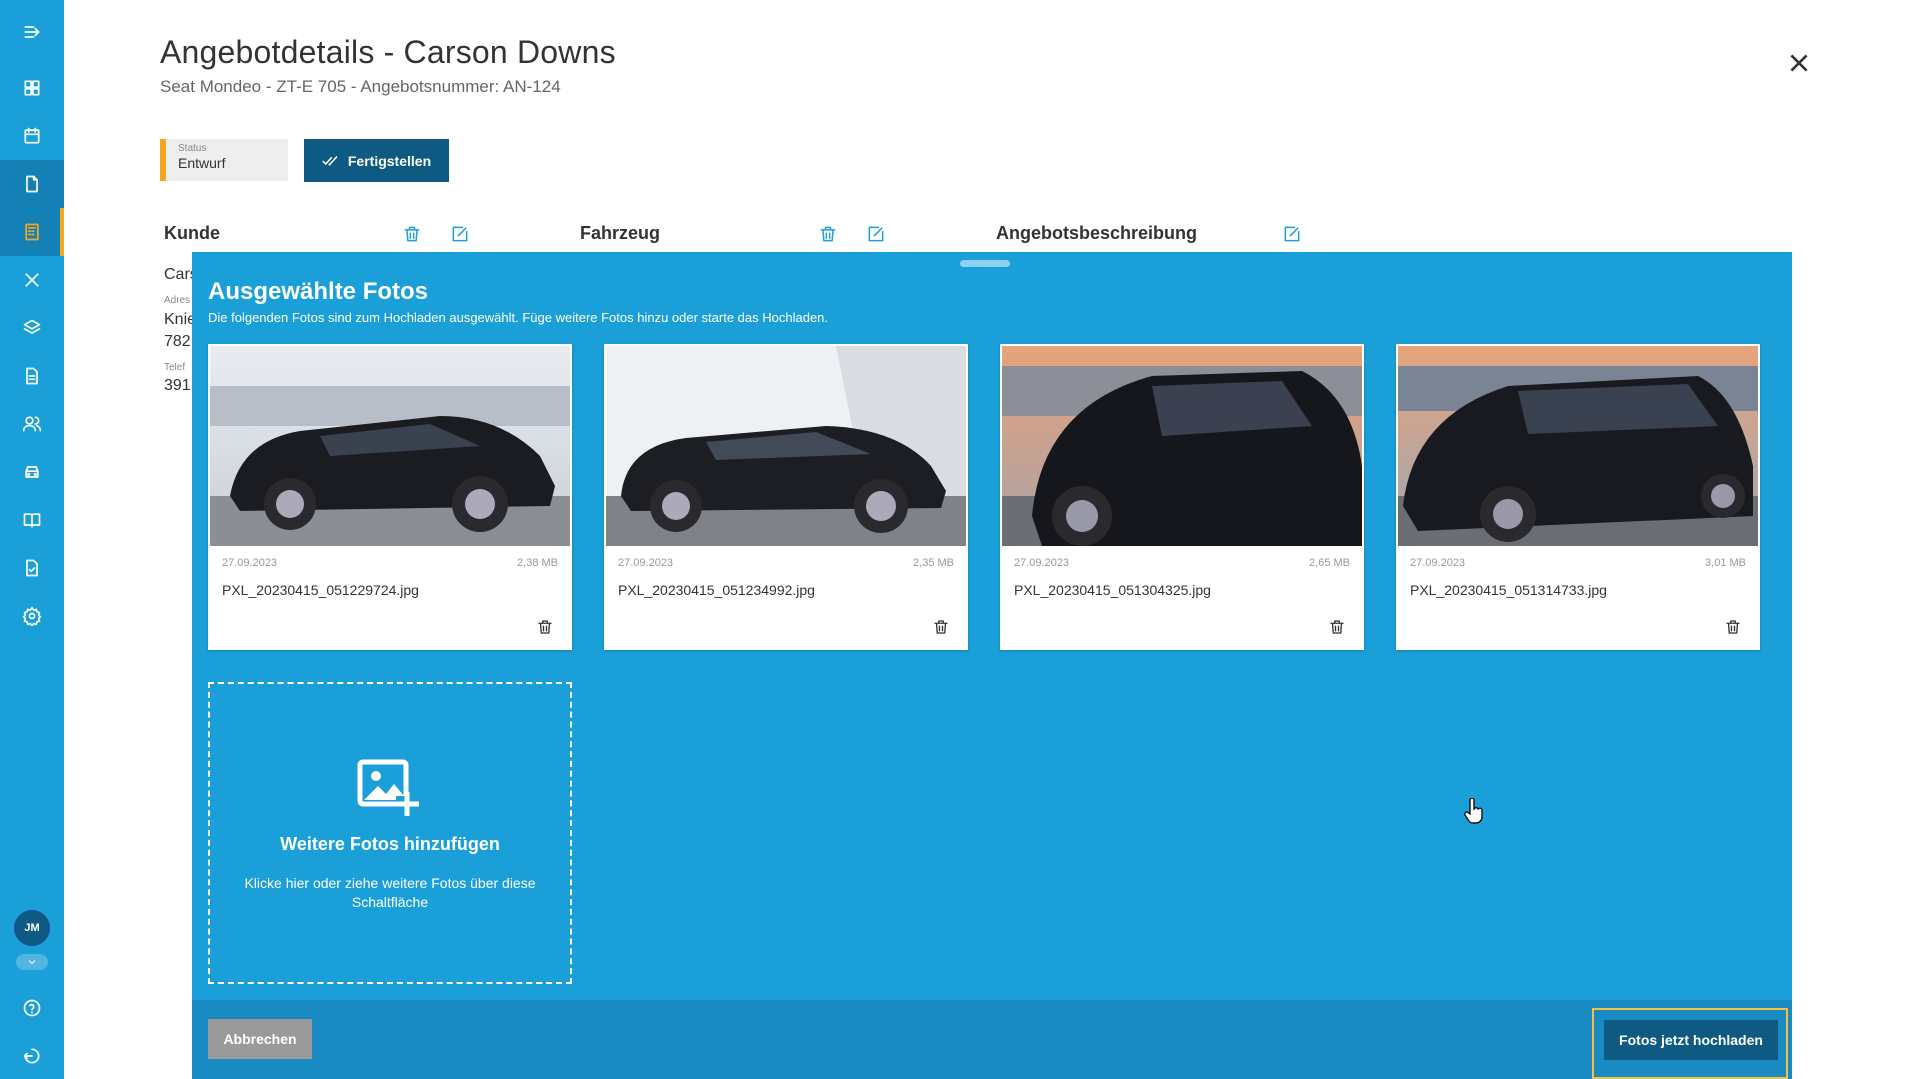  Describe the element at coordinates (32, 280) in the screenshot. I see `tools-icon` at that location.